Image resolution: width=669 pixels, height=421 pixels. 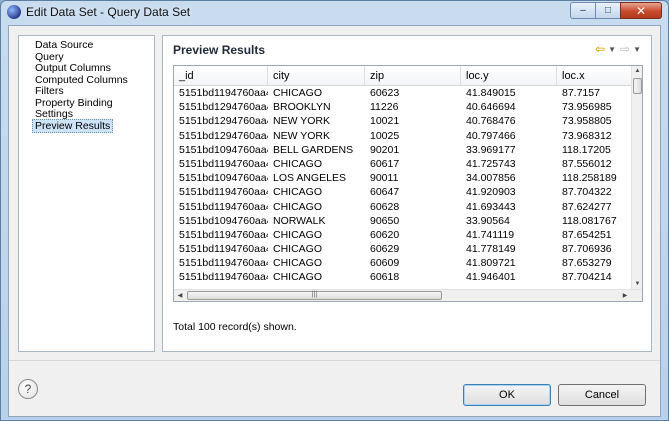 I want to click on column-header-zip: zip, so click(x=413, y=76).